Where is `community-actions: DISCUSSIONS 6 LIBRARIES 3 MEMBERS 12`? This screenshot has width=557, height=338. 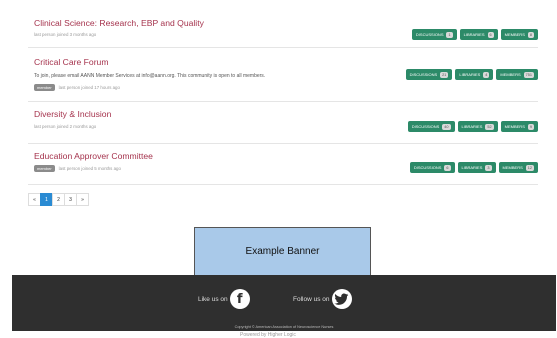
community-actions: DISCUSSIONS 6 LIBRARIES 3 MEMBERS 12 is located at coordinates (473, 167).